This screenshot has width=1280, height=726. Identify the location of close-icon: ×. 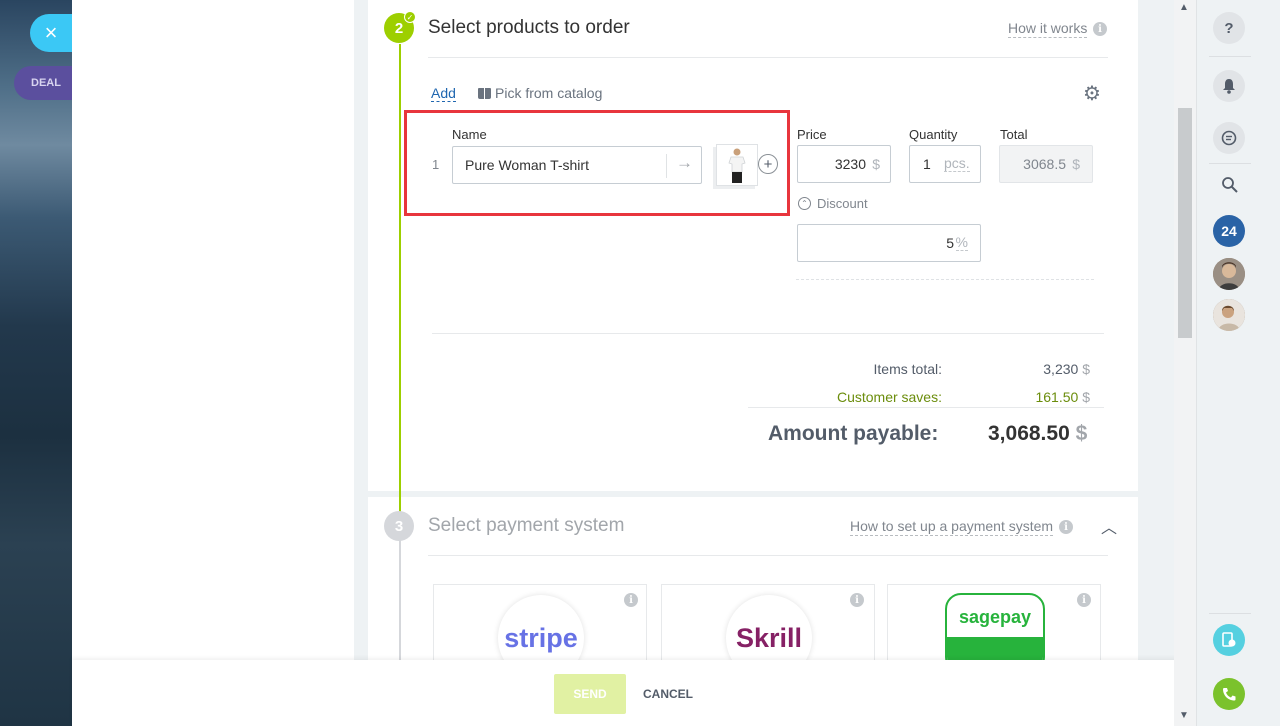
(51, 32).